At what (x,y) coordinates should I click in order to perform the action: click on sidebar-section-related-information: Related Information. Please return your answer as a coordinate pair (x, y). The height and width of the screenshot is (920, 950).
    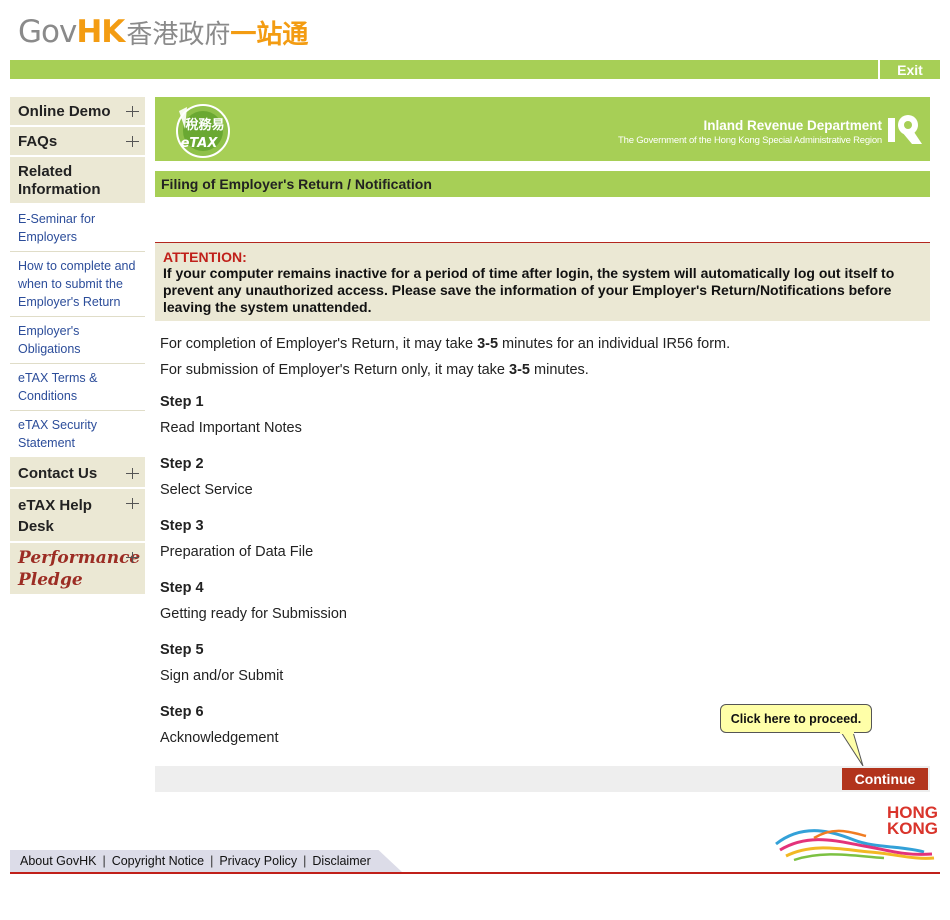
    Looking at the image, I should click on (77, 181).